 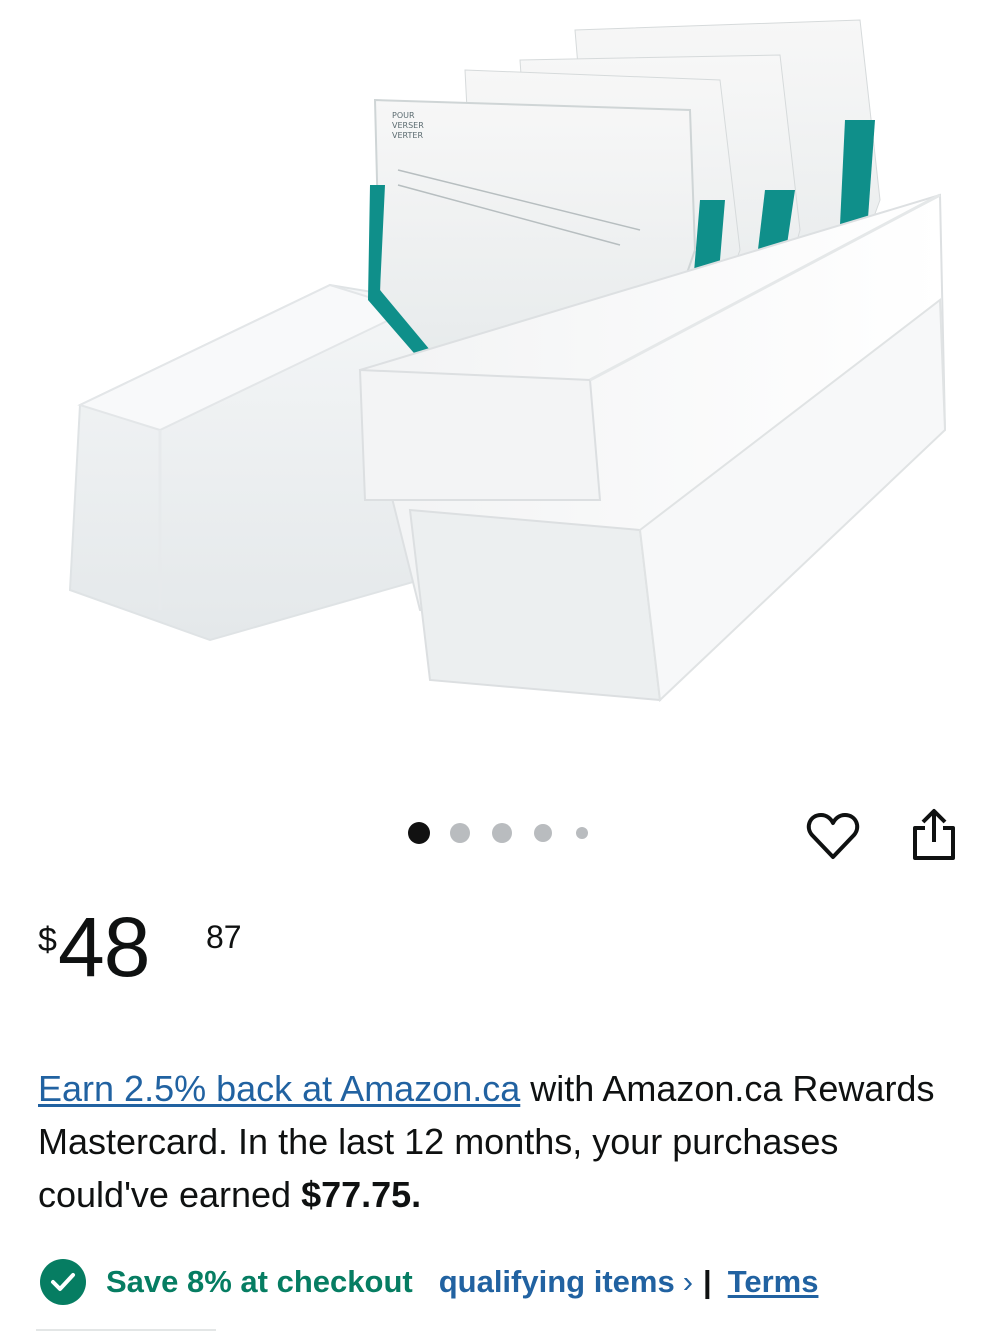 What do you see at coordinates (407, 135) in the screenshot?
I see `svg-text: VERTER` at bounding box center [407, 135].